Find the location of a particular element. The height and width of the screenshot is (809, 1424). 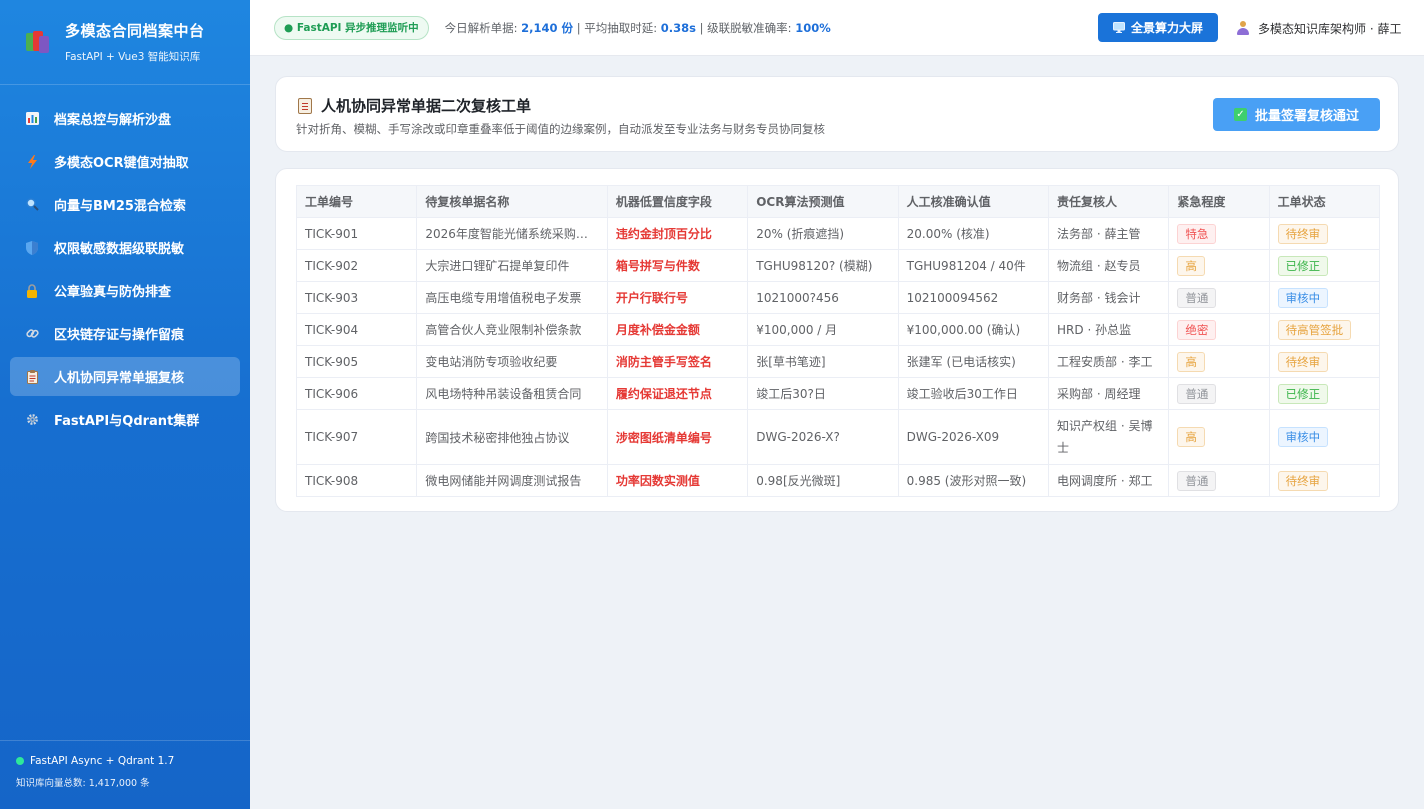

ticket-id-cell: TICK-904 is located at coordinates (357, 329).